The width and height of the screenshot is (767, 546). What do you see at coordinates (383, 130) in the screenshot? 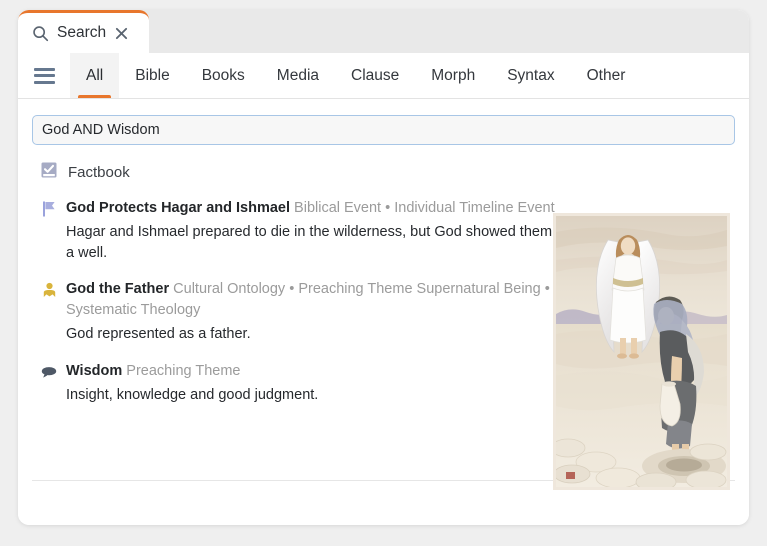
I see `search-input` at bounding box center [383, 130].